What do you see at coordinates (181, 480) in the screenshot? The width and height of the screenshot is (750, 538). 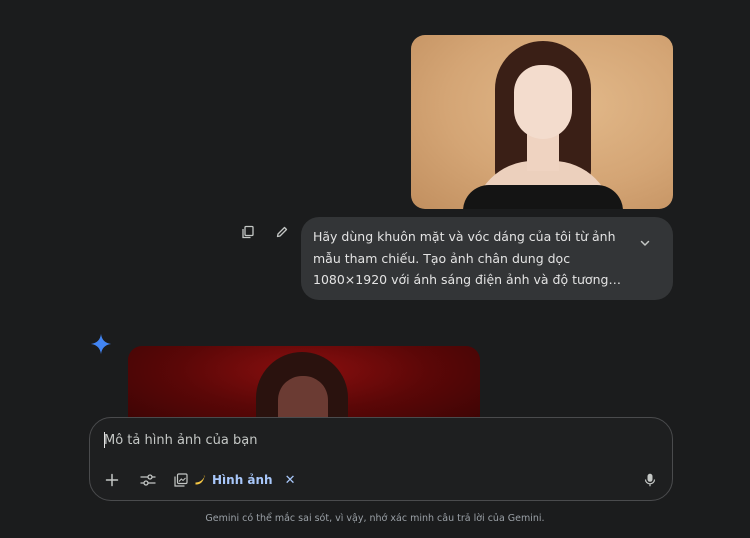 I see `image-gallery-icon` at bounding box center [181, 480].